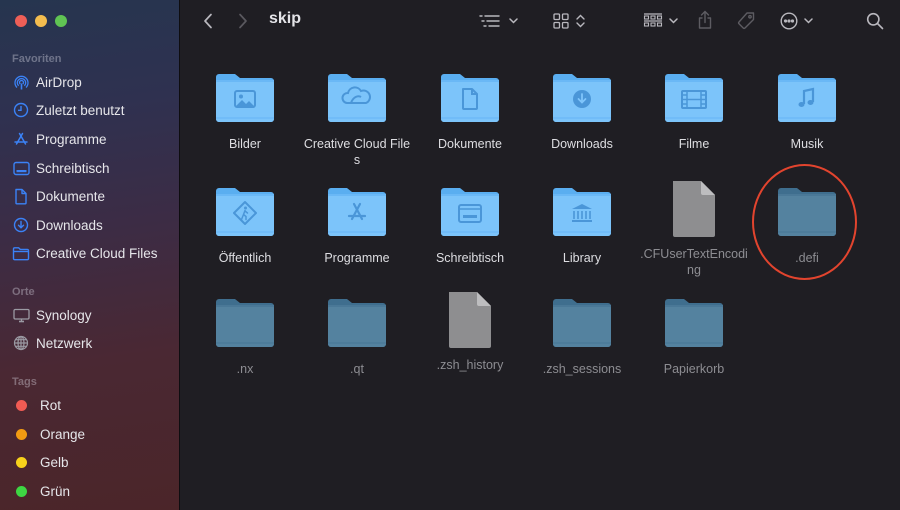 This screenshot has width=900, height=510. I want to click on item-label: Library, so click(582, 258).